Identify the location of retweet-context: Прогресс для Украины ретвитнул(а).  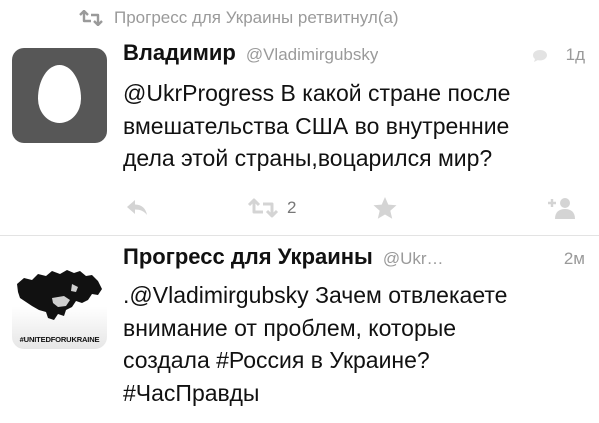
(238, 18).